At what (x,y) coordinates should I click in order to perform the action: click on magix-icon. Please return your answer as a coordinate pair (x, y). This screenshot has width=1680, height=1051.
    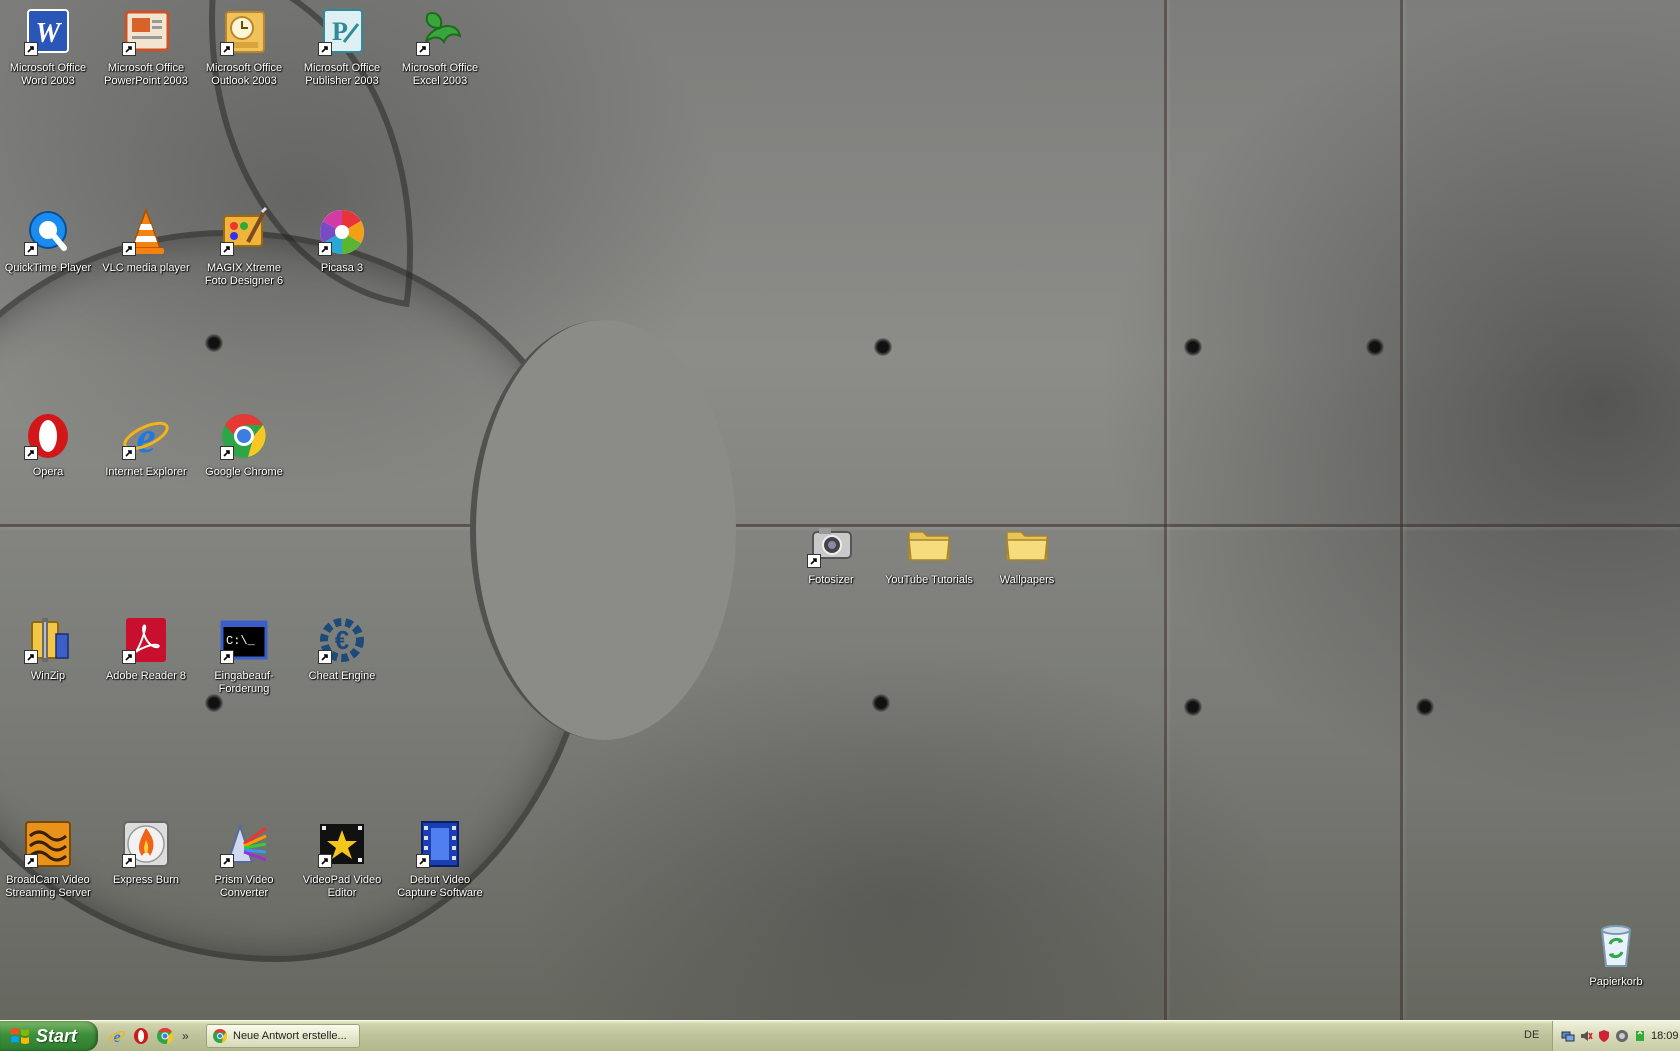
    Looking at the image, I should click on (244, 232).